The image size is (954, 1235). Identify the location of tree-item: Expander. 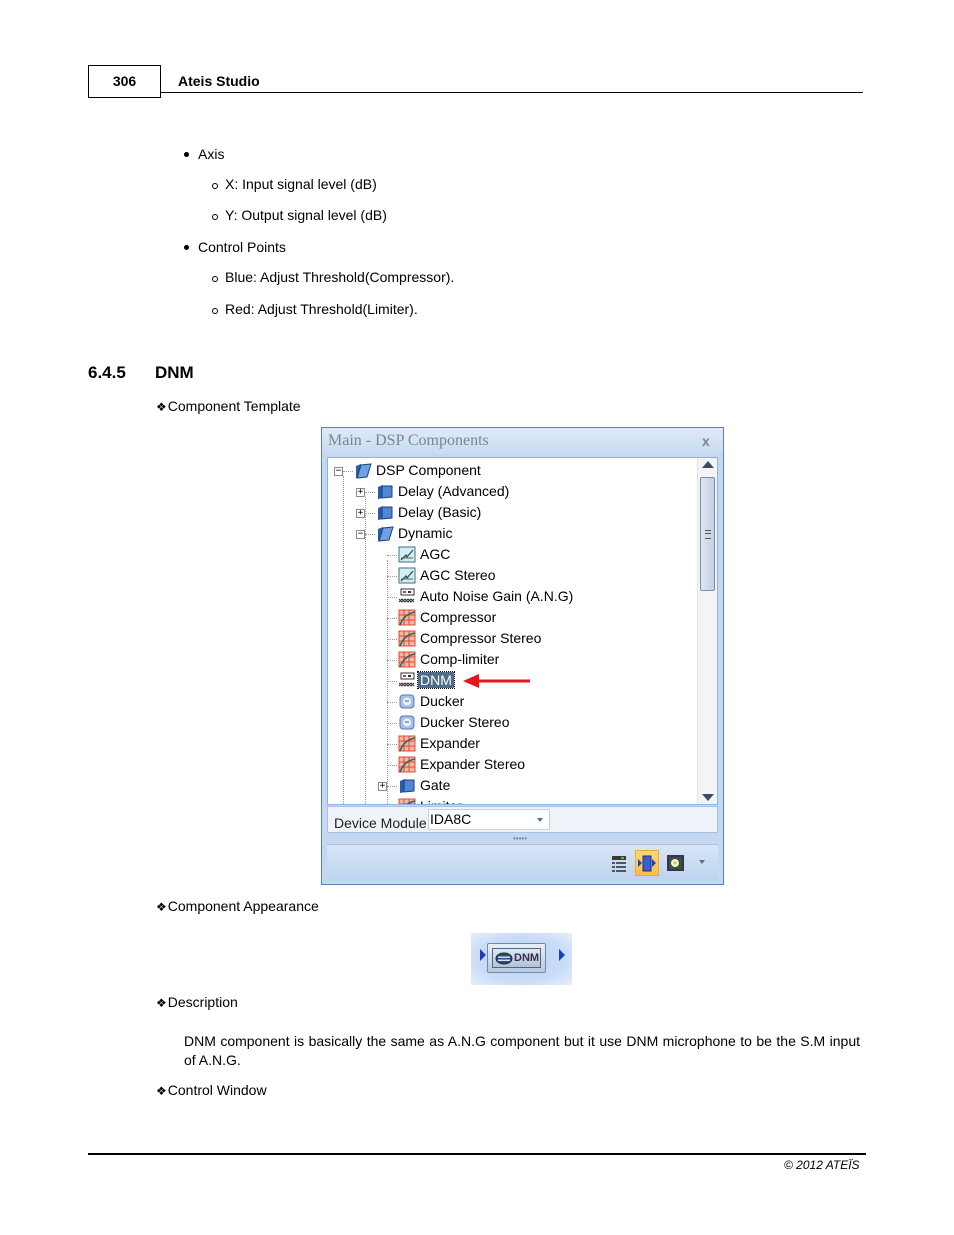
(440, 743).